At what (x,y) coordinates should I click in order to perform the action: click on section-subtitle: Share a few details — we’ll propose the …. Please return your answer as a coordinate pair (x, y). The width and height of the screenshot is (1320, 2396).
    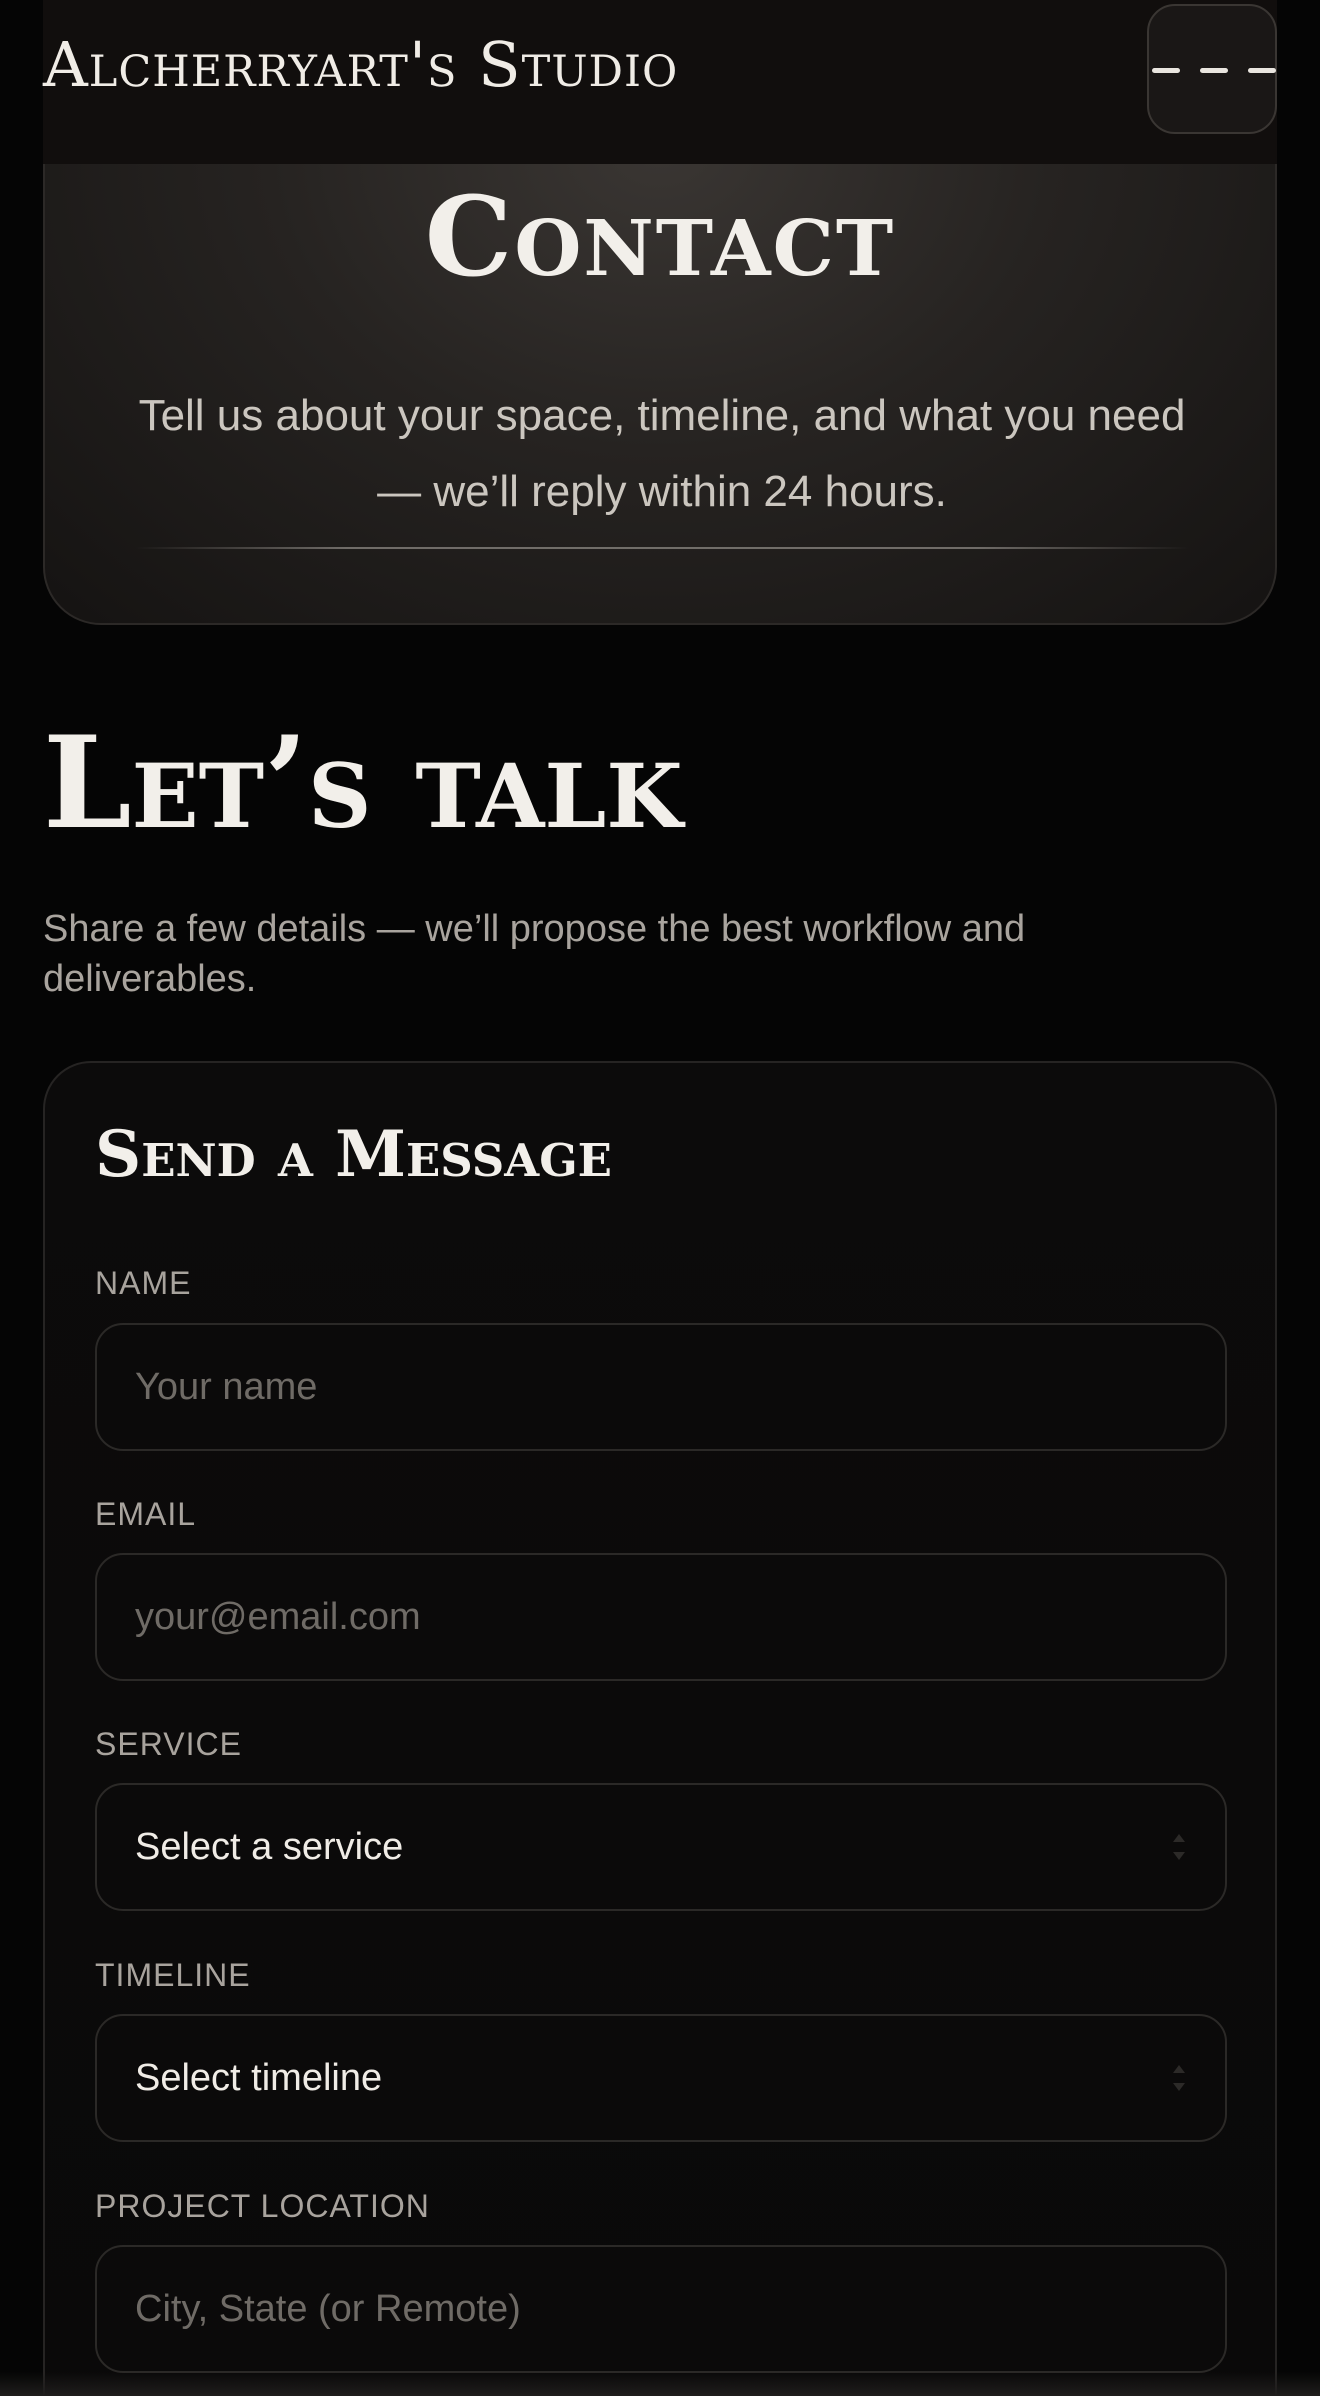
    Looking at the image, I should click on (534, 954).